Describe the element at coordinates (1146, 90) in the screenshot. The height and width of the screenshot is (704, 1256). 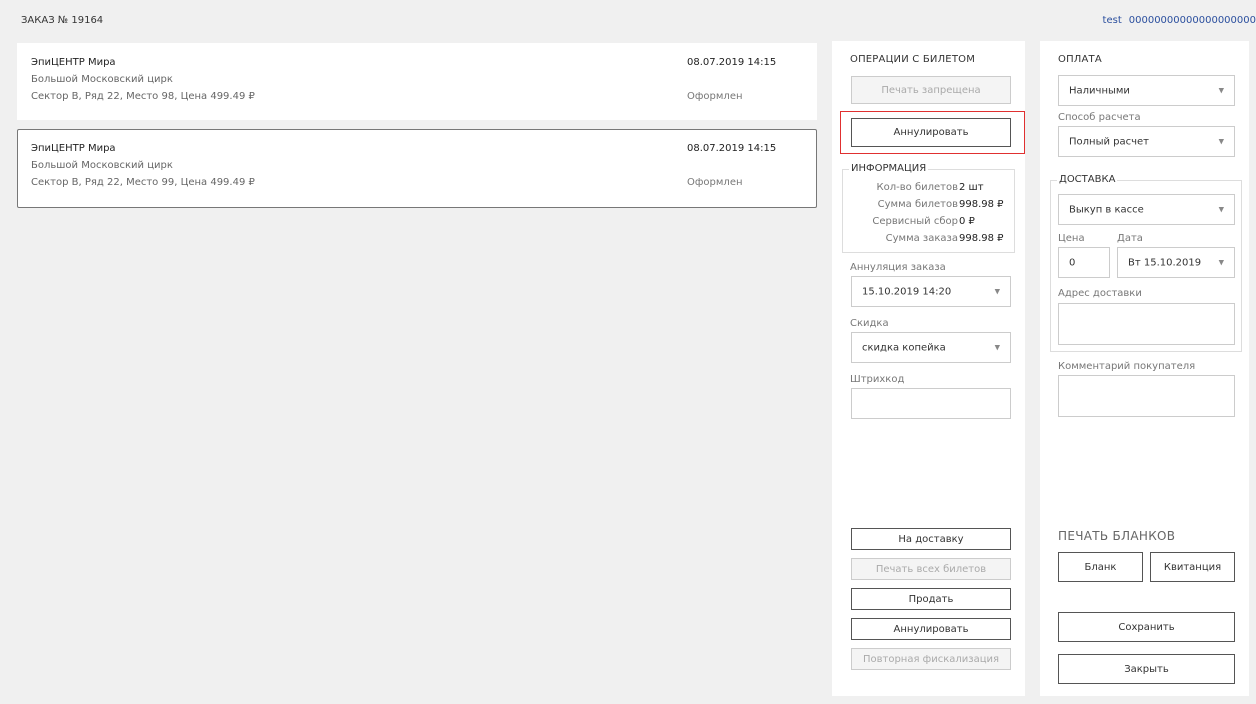
I see `payment-method-select: Наличными ▼` at that location.